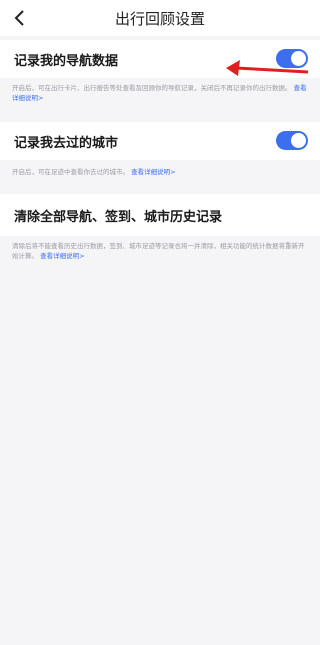  I want to click on cities-title: 记录我去过的城市, so click(66, 143).